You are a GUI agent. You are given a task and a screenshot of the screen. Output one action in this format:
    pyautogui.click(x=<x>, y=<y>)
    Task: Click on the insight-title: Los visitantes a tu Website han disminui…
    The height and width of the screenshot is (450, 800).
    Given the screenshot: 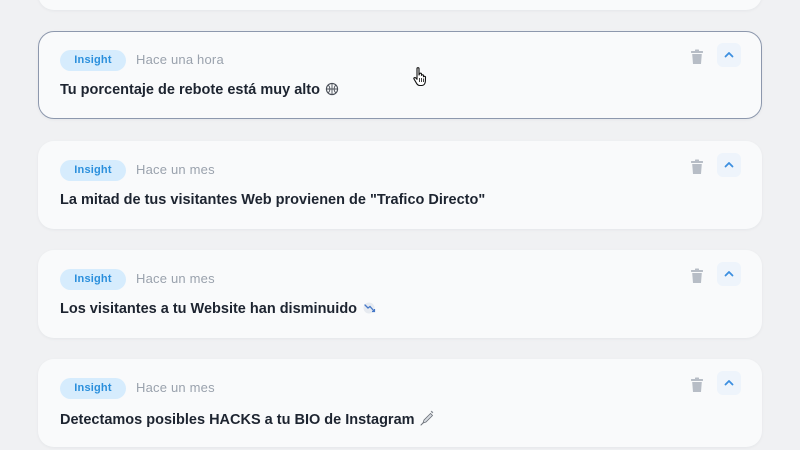 What is the action you would take?
    pyautogui.click(x=218, y=310)
    